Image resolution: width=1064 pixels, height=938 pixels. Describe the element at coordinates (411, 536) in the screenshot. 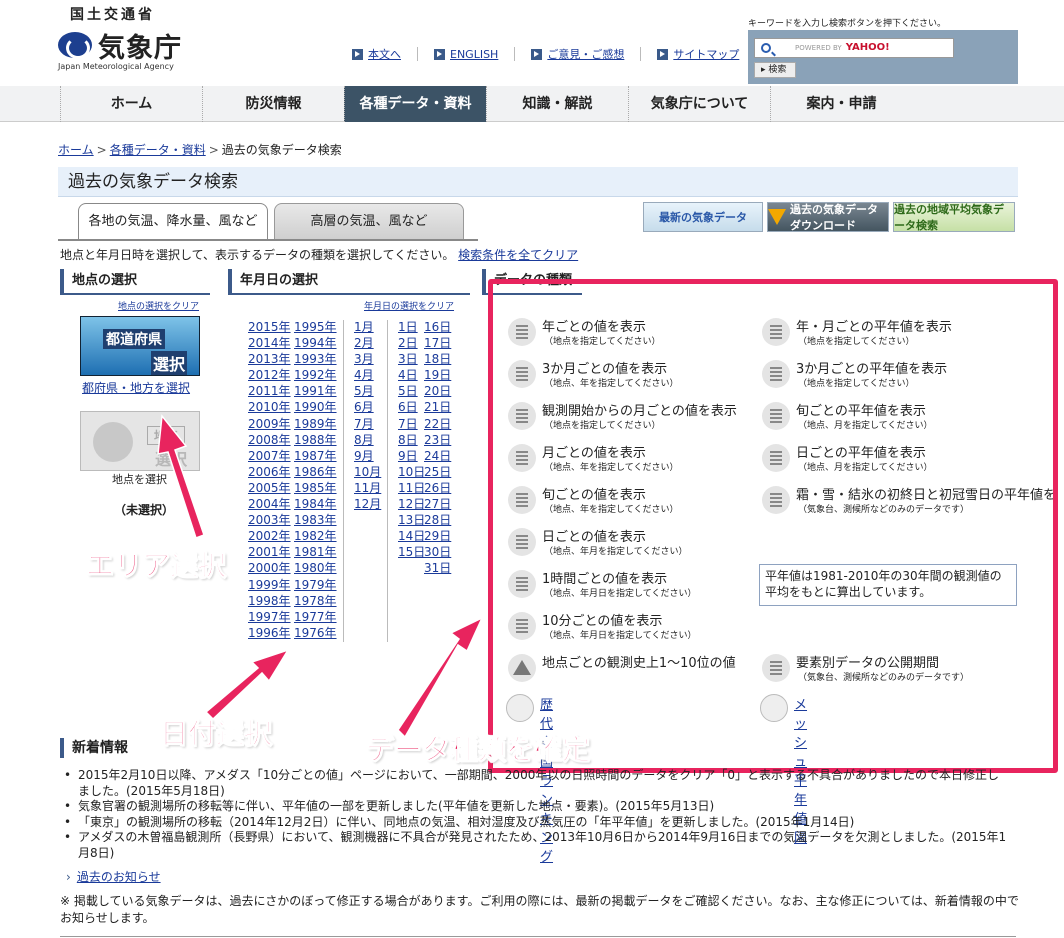

I see `day-link: 14日` at that location.